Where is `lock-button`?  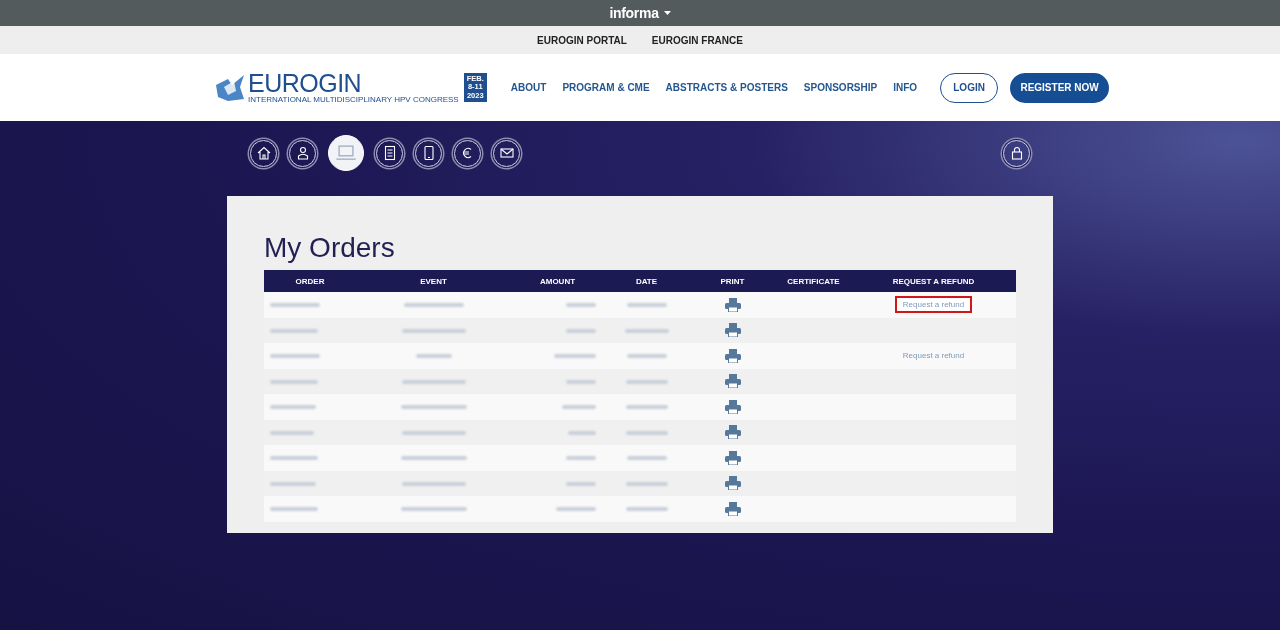 lock-button is located at coordinates (1016, 153).